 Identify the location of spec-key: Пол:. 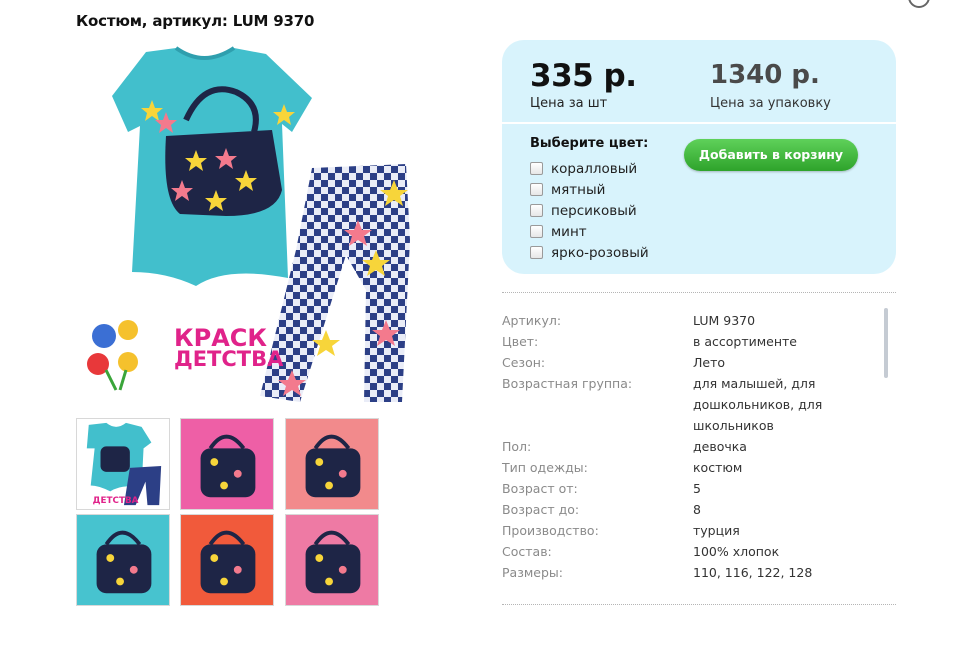
(517, 446).